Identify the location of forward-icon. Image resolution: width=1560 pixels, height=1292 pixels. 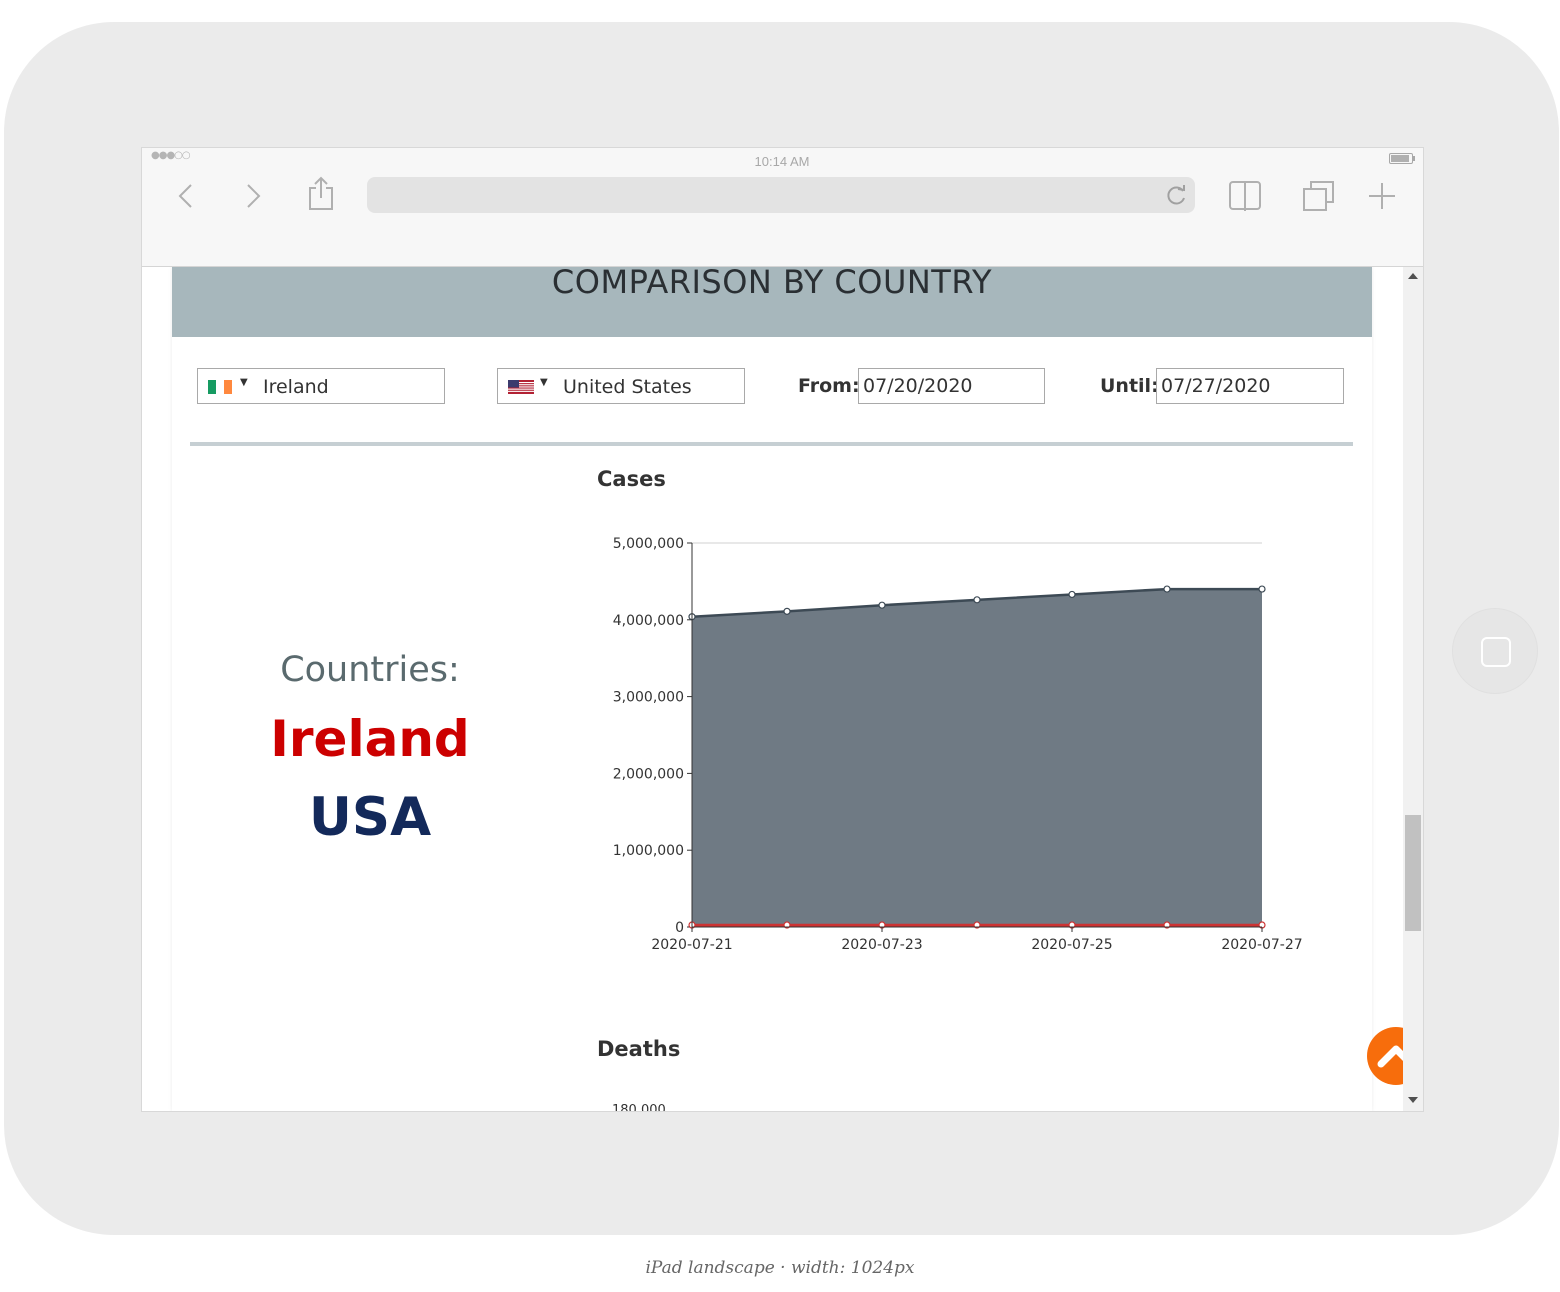
(253, 196).